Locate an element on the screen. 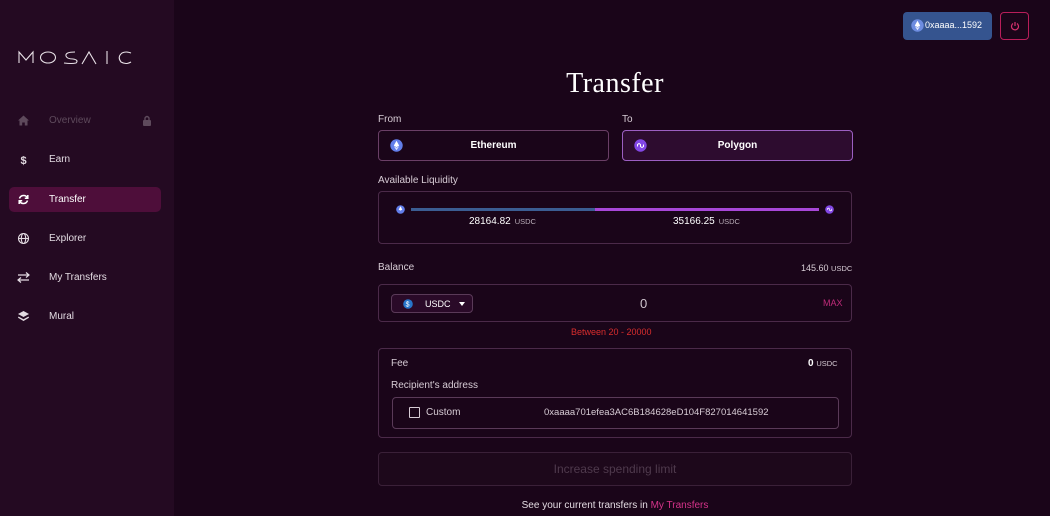  from-label: From is located at coordinates (390, 119).